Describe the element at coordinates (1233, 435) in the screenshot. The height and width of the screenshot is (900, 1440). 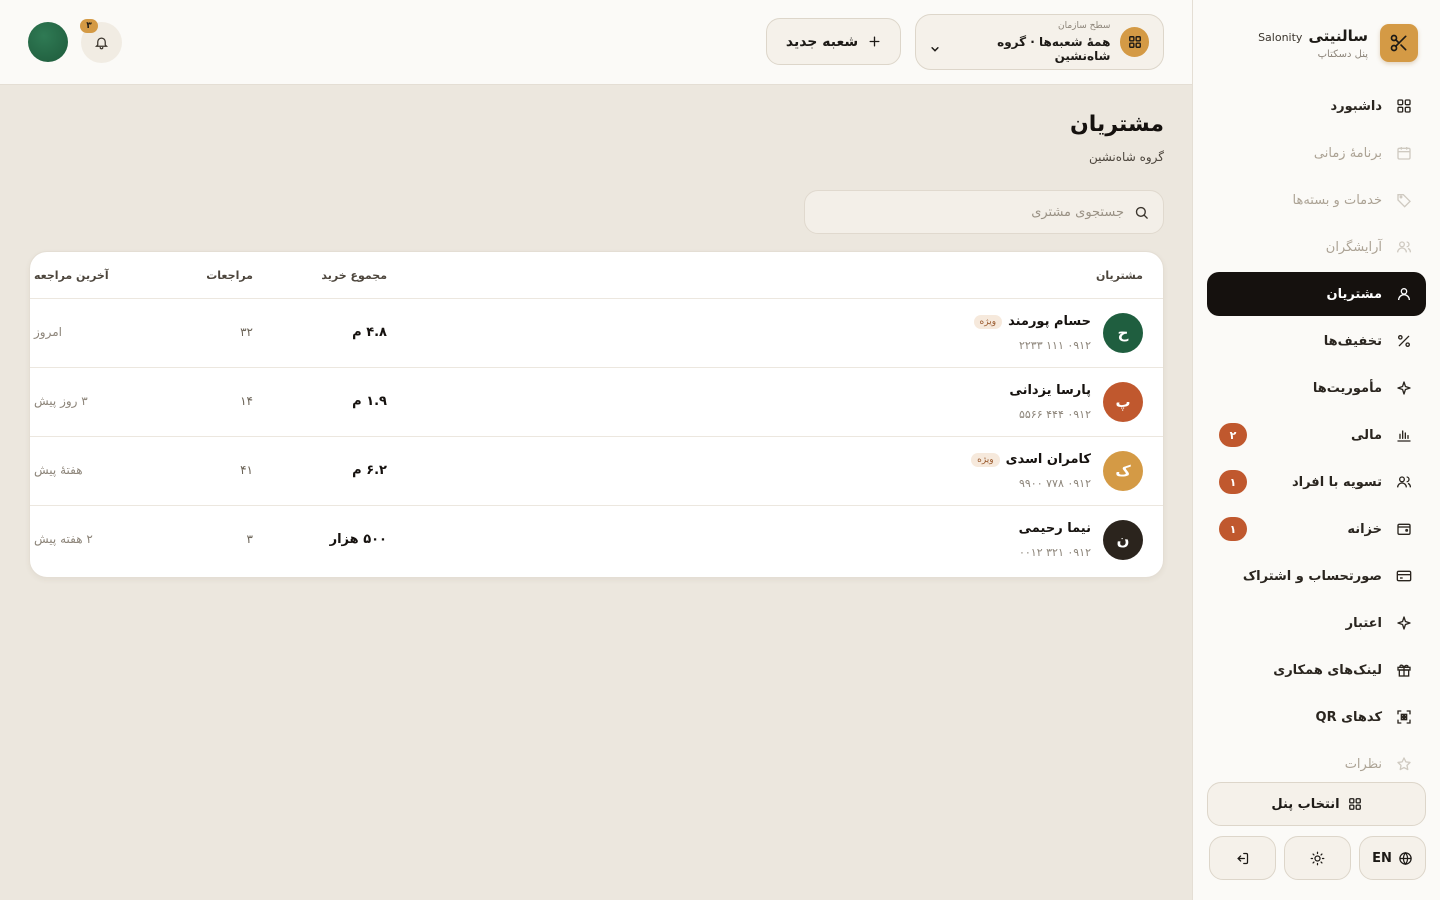
I see `sidebar-item-badge: ۲` at that location.